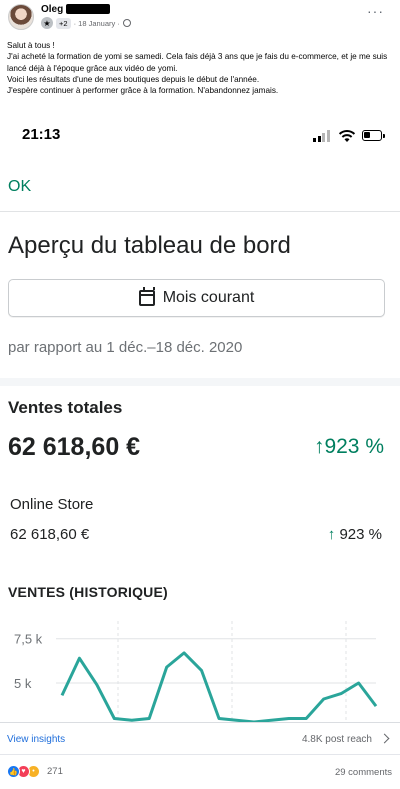  I want to click on view-insights-link: View insights, so click(36, 739).